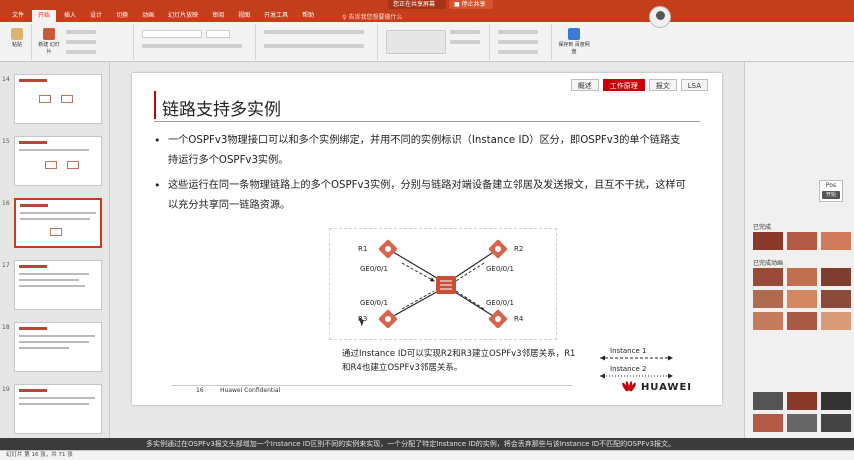 This screenshot has width=854, height=460. What do you see at coordinates (372, 16) in the screenshot?
I see `tell-me-search: ♀ 告诉我您想要做什么` at bounding box center [372, 16].